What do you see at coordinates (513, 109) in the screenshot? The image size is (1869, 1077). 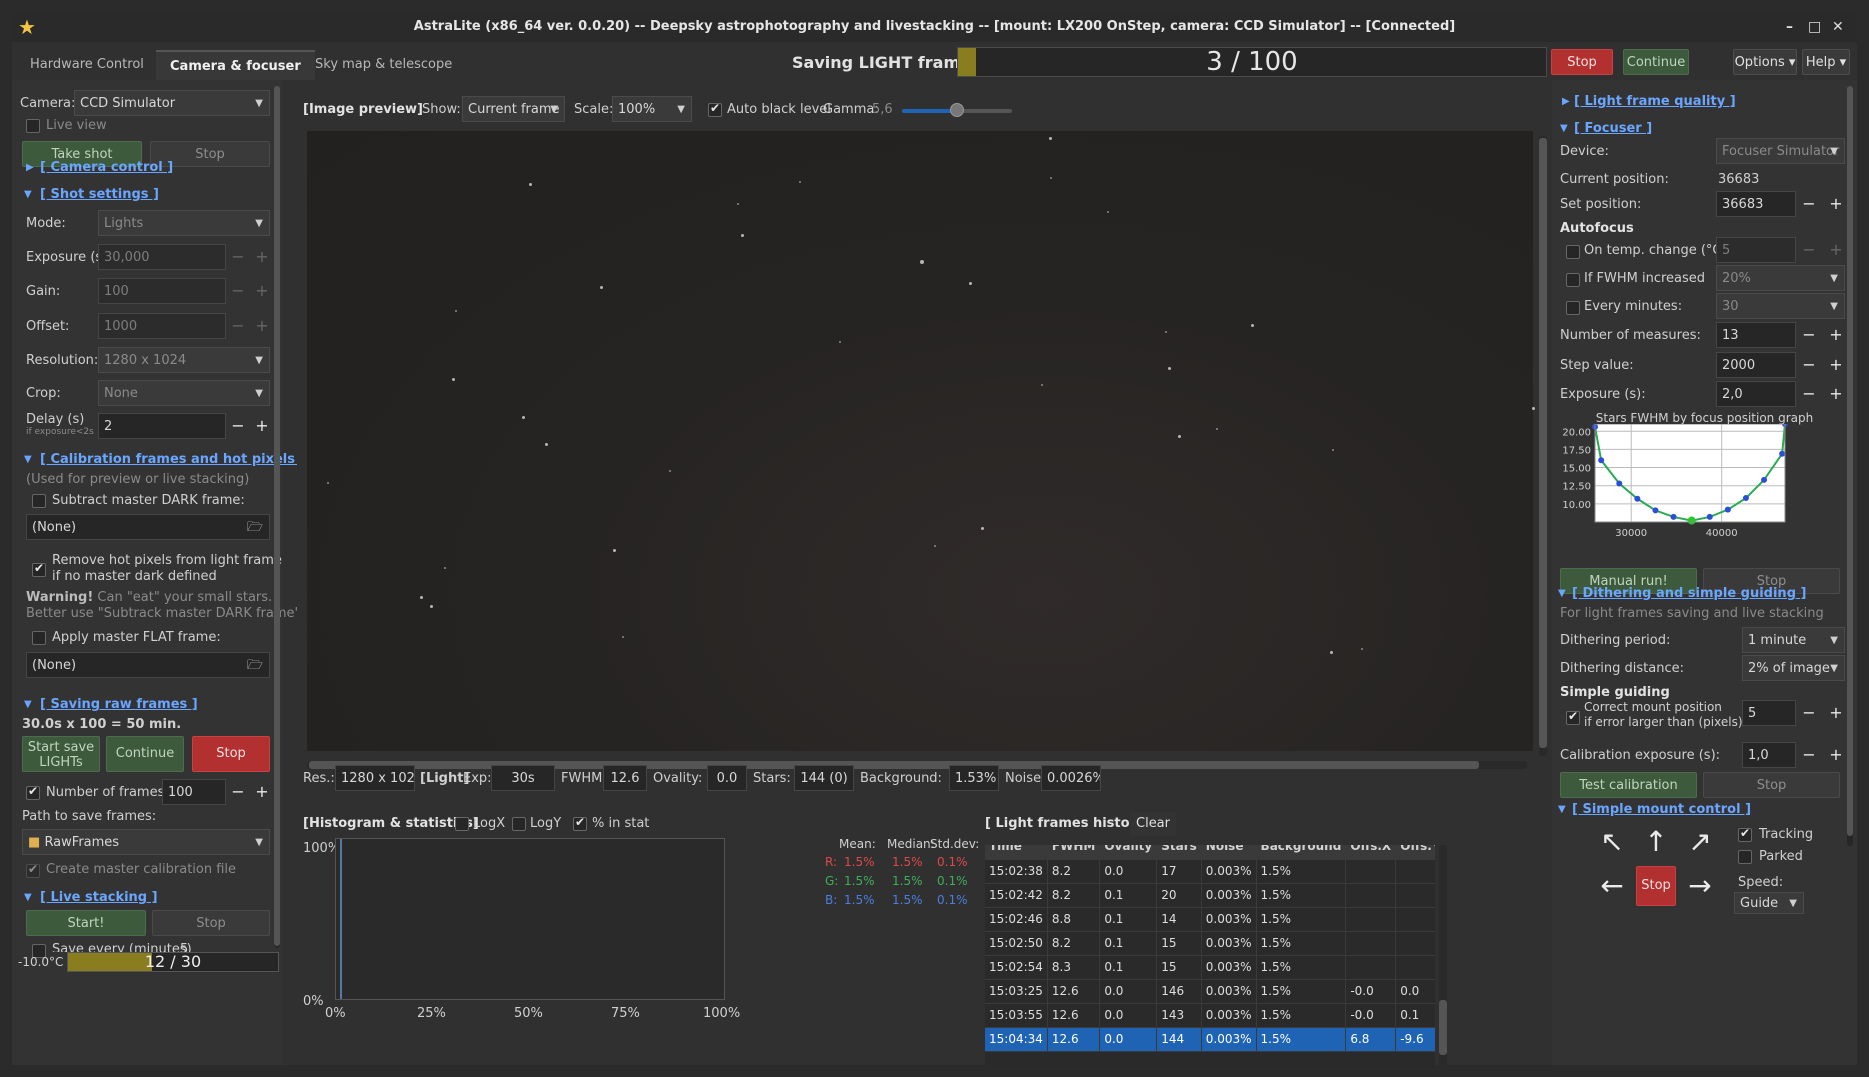 I see `show-select: Current frame ▼` at bounding box center [513, 109].